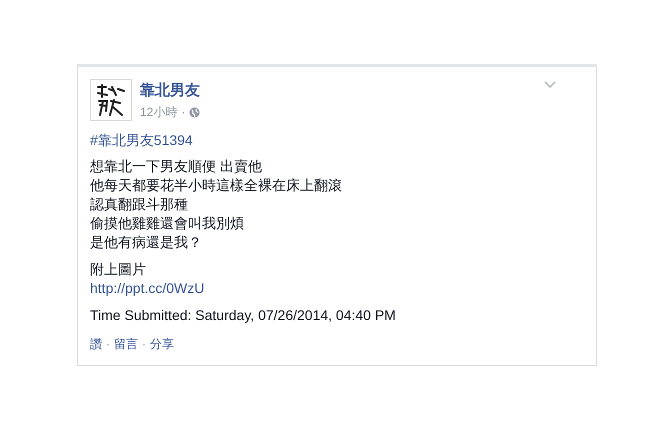 Image resolution: width=650 pixels, height=432 pixels. What do you see at coordinates (162, 344) in the screenshot?
I see `action-link: 分享` at bounding box center [162, 344].